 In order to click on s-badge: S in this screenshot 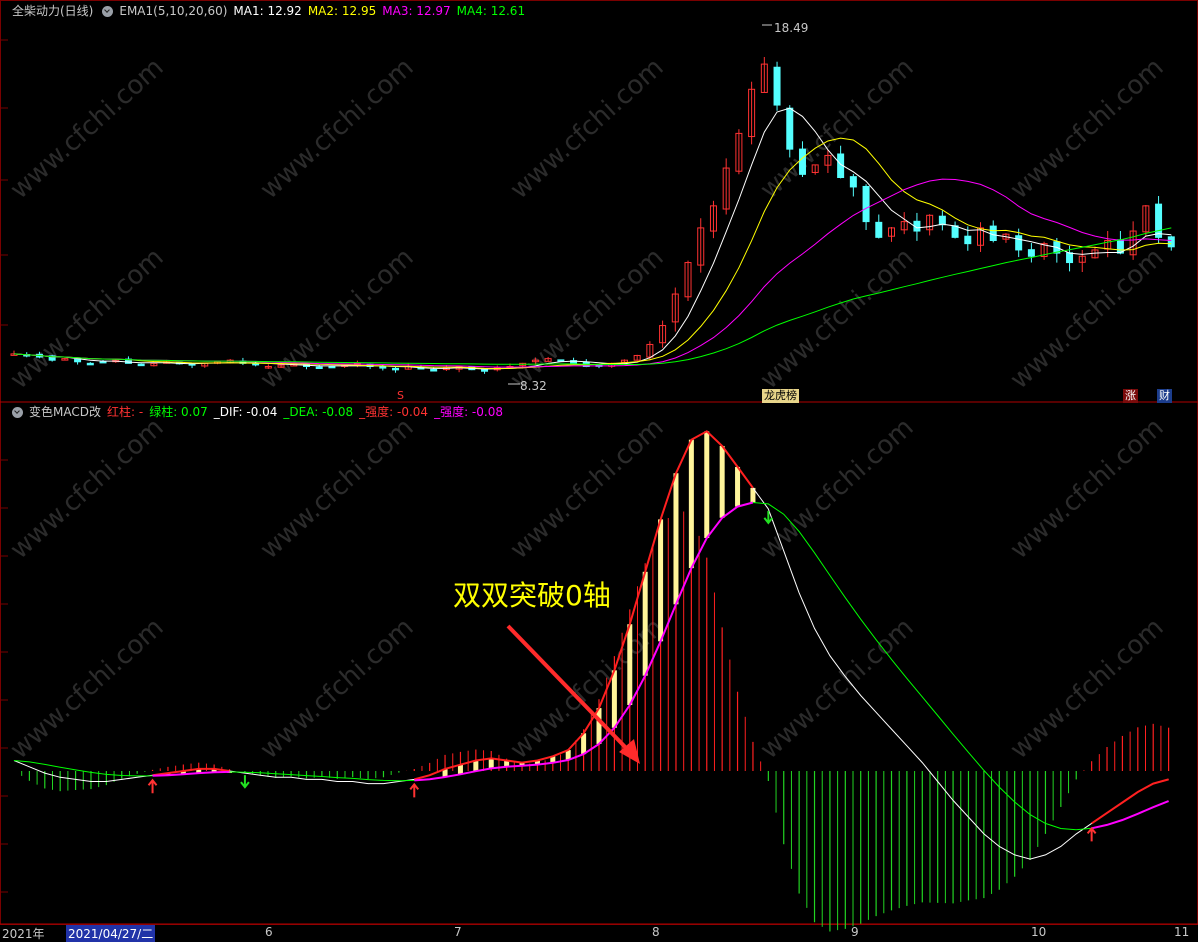, I will do `click(400, 396)`.